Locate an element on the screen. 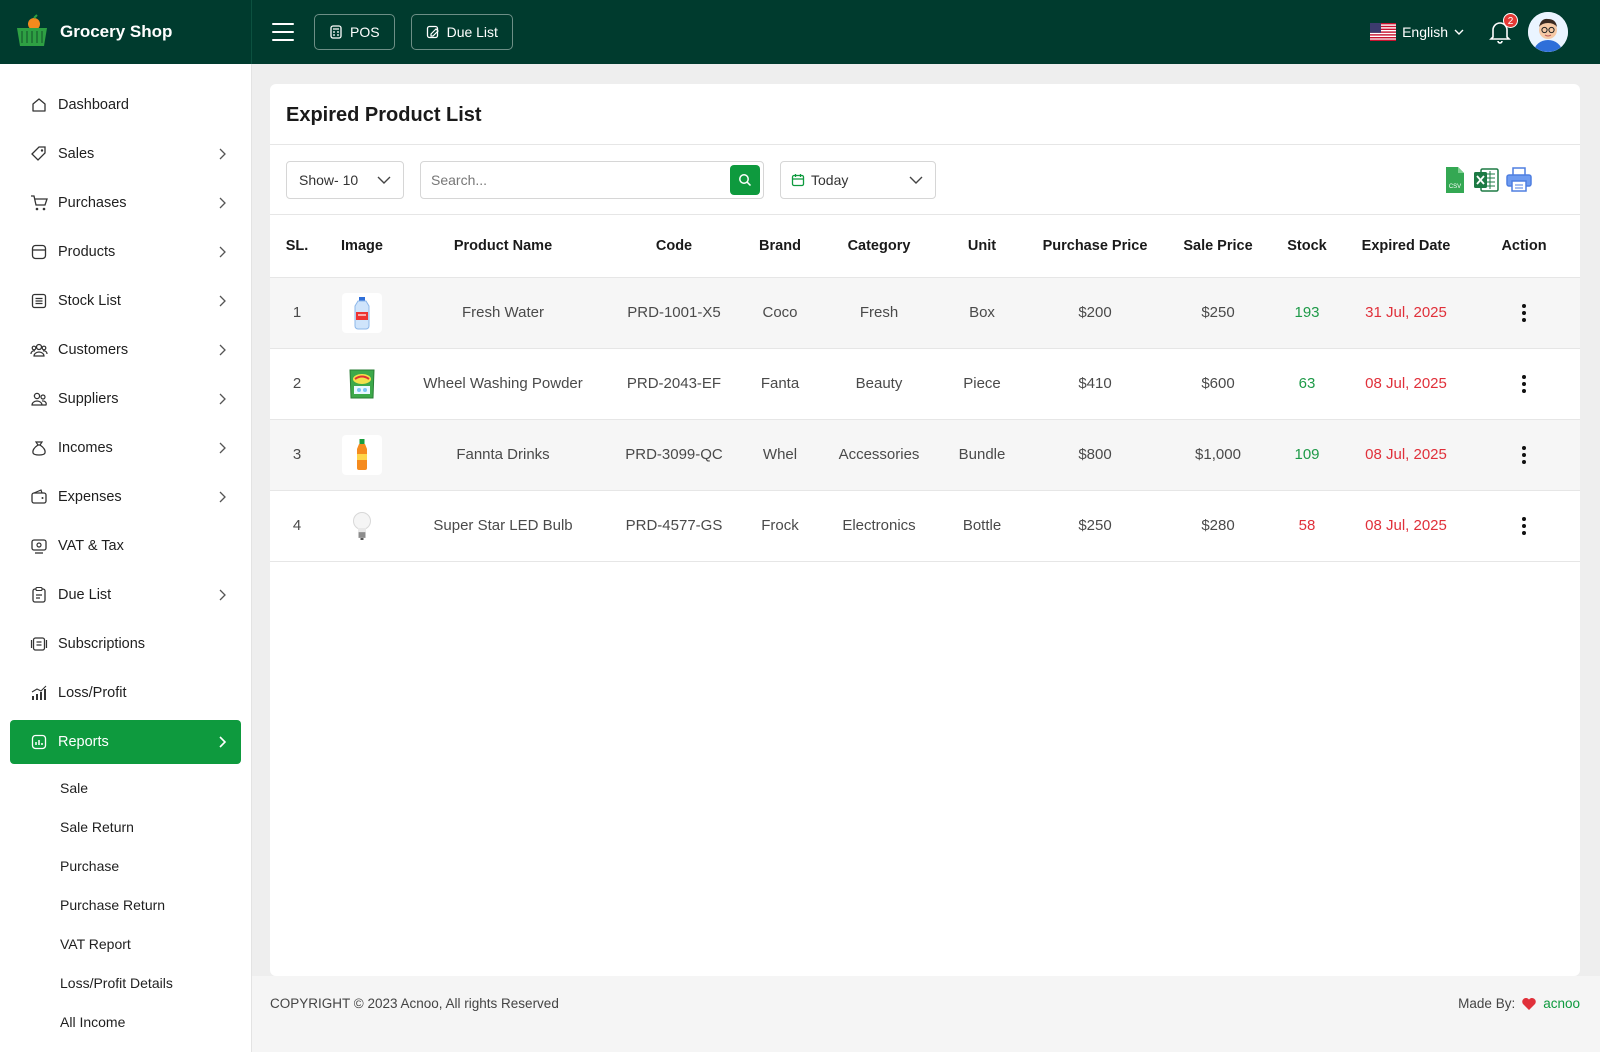  cell-sale-price: $1,000 is located at coordinates (1218, 454).